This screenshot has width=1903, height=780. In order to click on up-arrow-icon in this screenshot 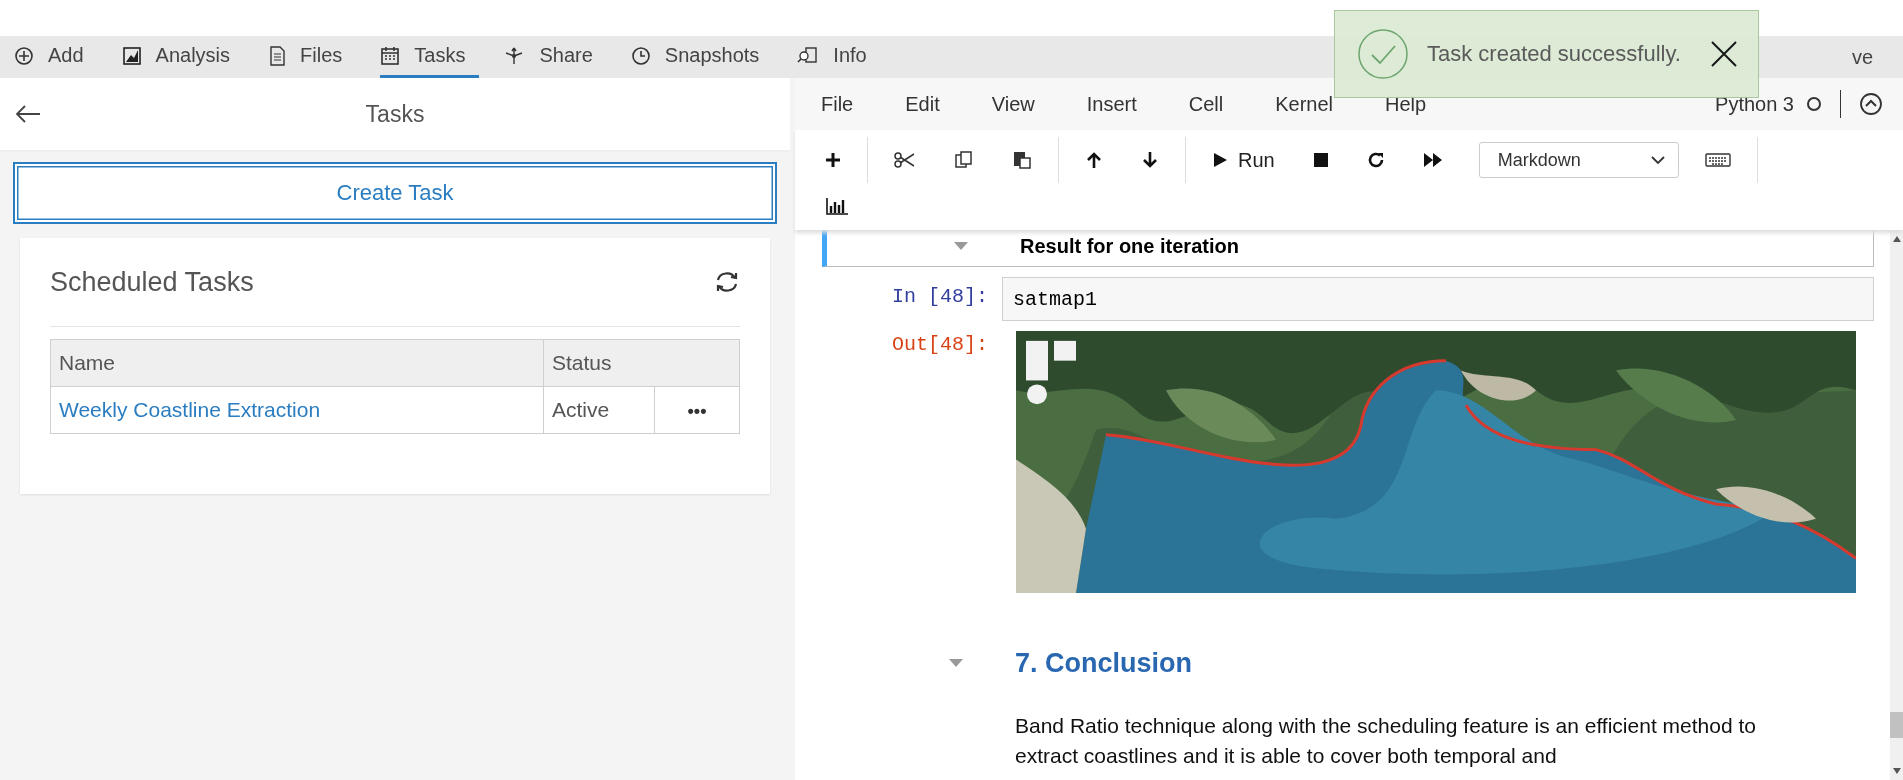, I will do `click(1094, 160)`.